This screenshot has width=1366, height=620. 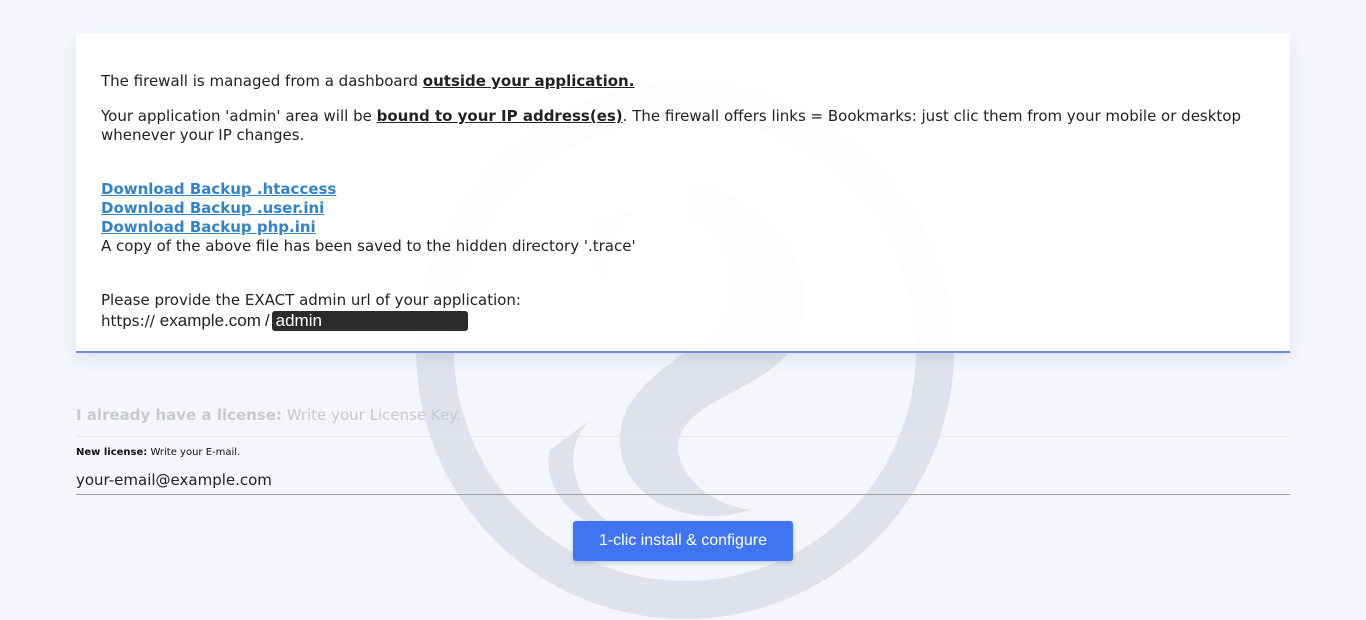 What do you see at coordinates (262, 81) in the screenshot?
I see `intro-line-1-text: The firewall is managed from a dashboard` at bounding box center [262, 81].